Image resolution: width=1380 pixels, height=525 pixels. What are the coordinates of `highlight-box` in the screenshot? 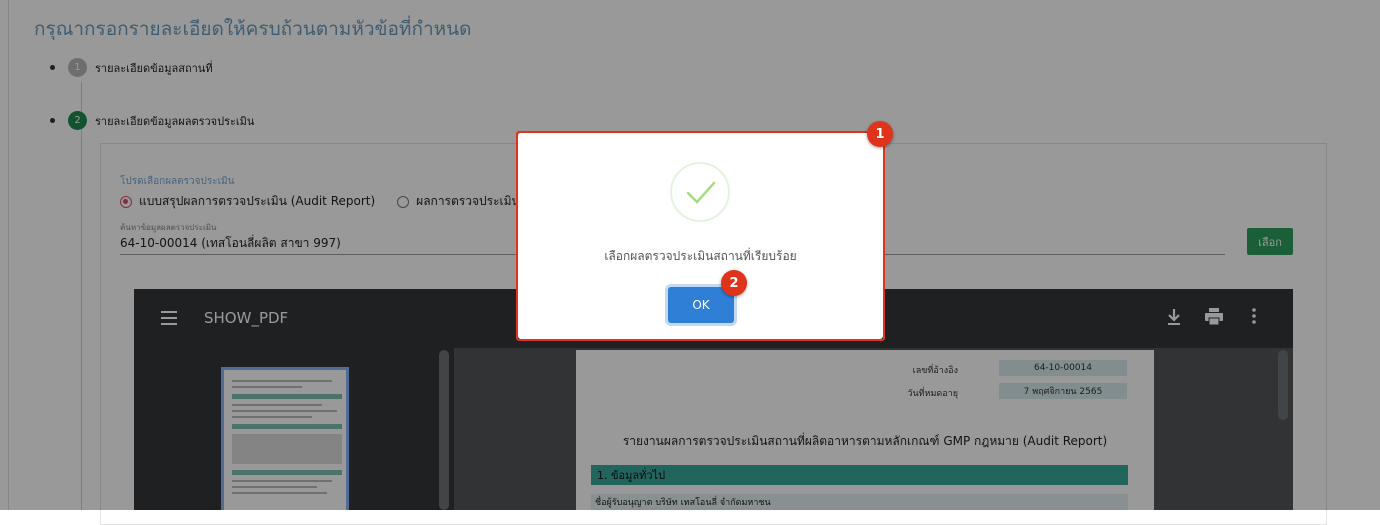 It's located at (700, 236).